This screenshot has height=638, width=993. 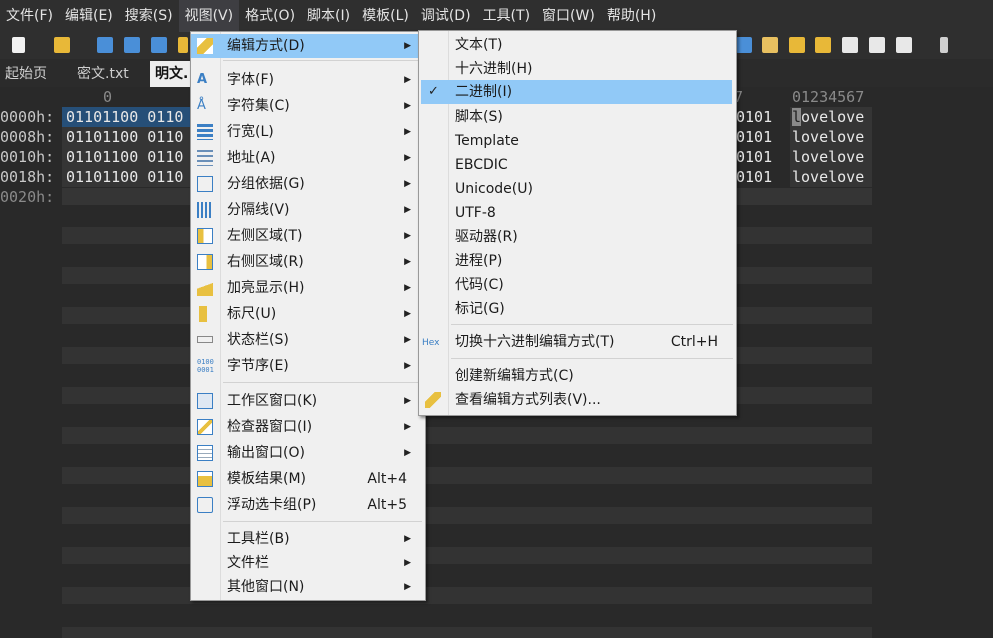 What do you see at coordinates (308, 106) in the screenshot?
I see `menu-item-charset: Å 字符集(C) ▶` at bounding box center [308, 106].